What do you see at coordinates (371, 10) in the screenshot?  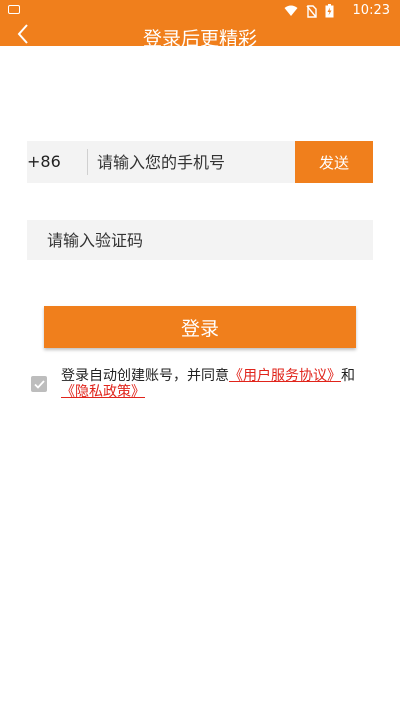 I see `status-time: 10:23` at bounding box center [371, 10].